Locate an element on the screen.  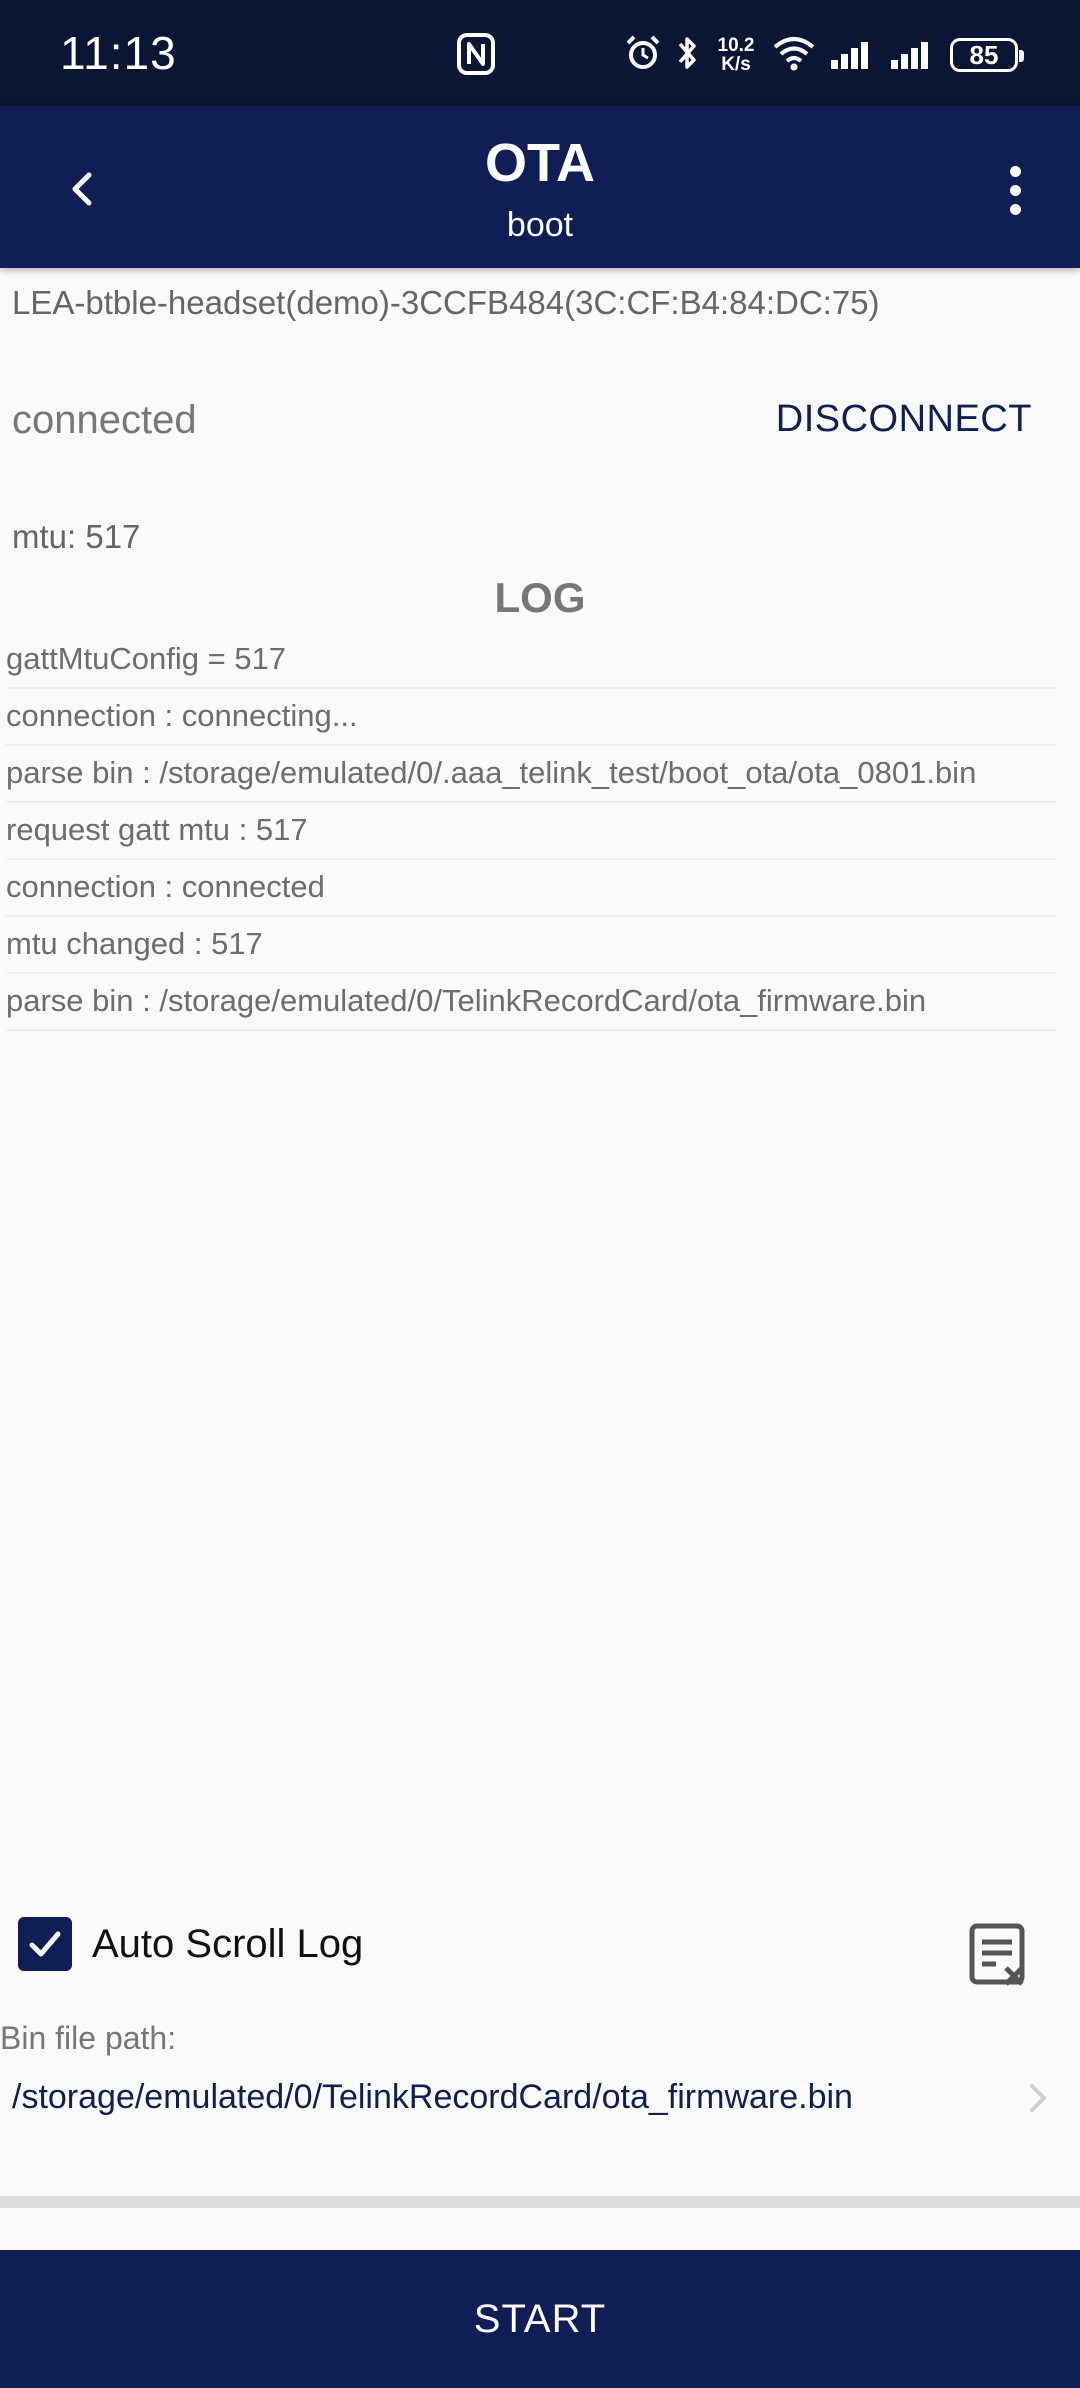
signal-icon-sim1 is located at coordinates (853, 55).